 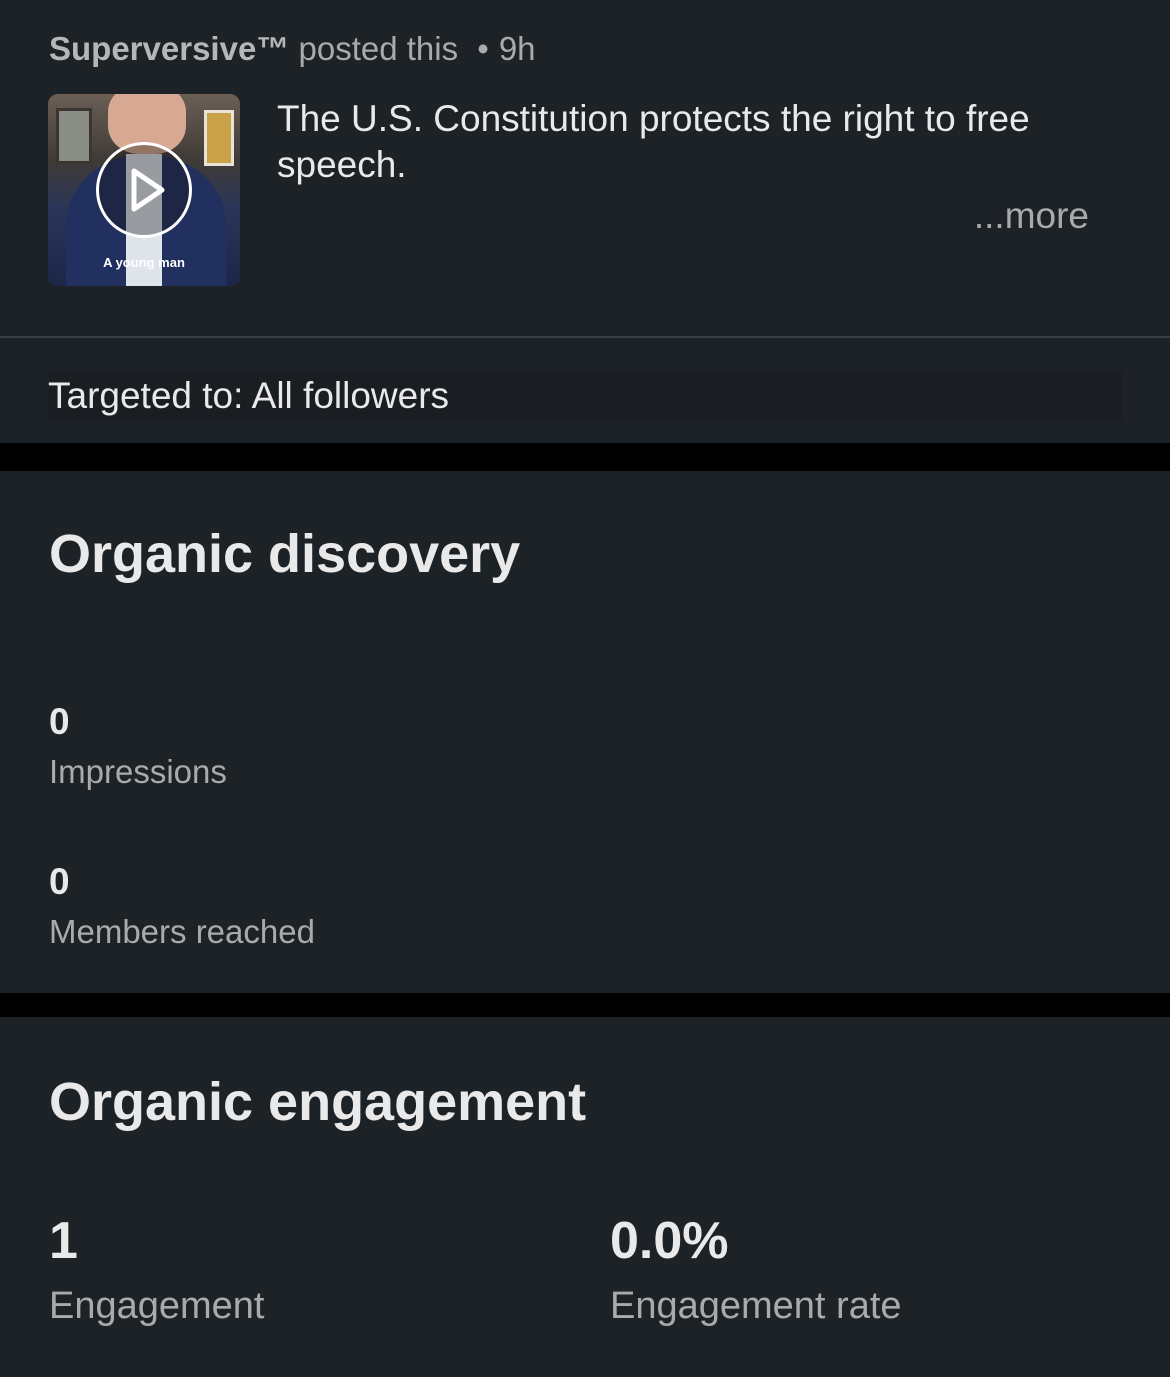 What do you see at coordinates (1031, 216) in the screenshot?
I see `more-link: ...more` at bounding box center [1031, 216].